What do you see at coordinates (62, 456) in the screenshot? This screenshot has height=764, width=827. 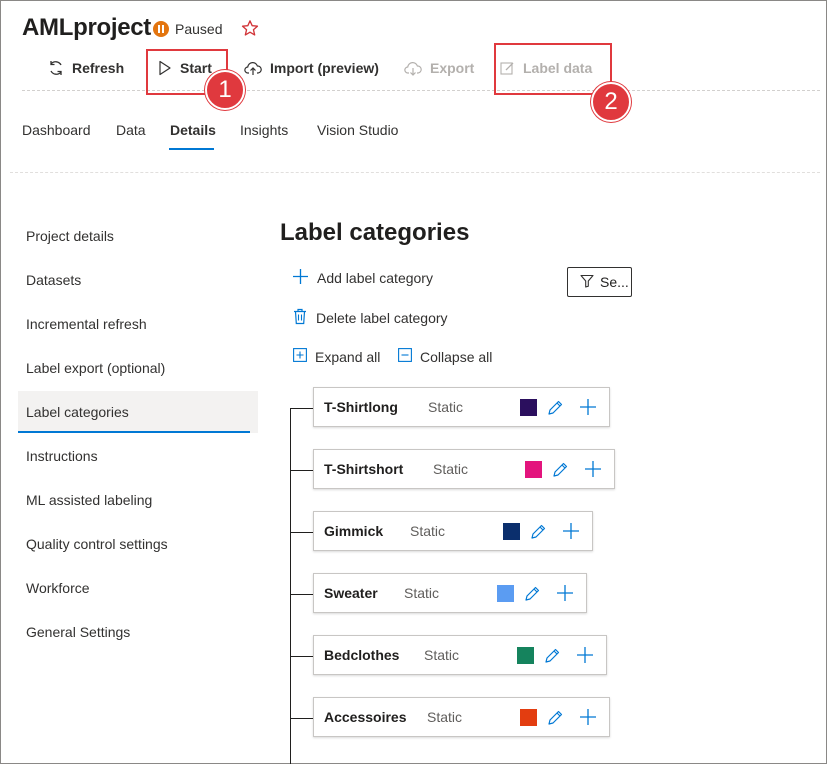 I see `sidebar-item-instructions: Instructions` at bounding box center [62, 456].